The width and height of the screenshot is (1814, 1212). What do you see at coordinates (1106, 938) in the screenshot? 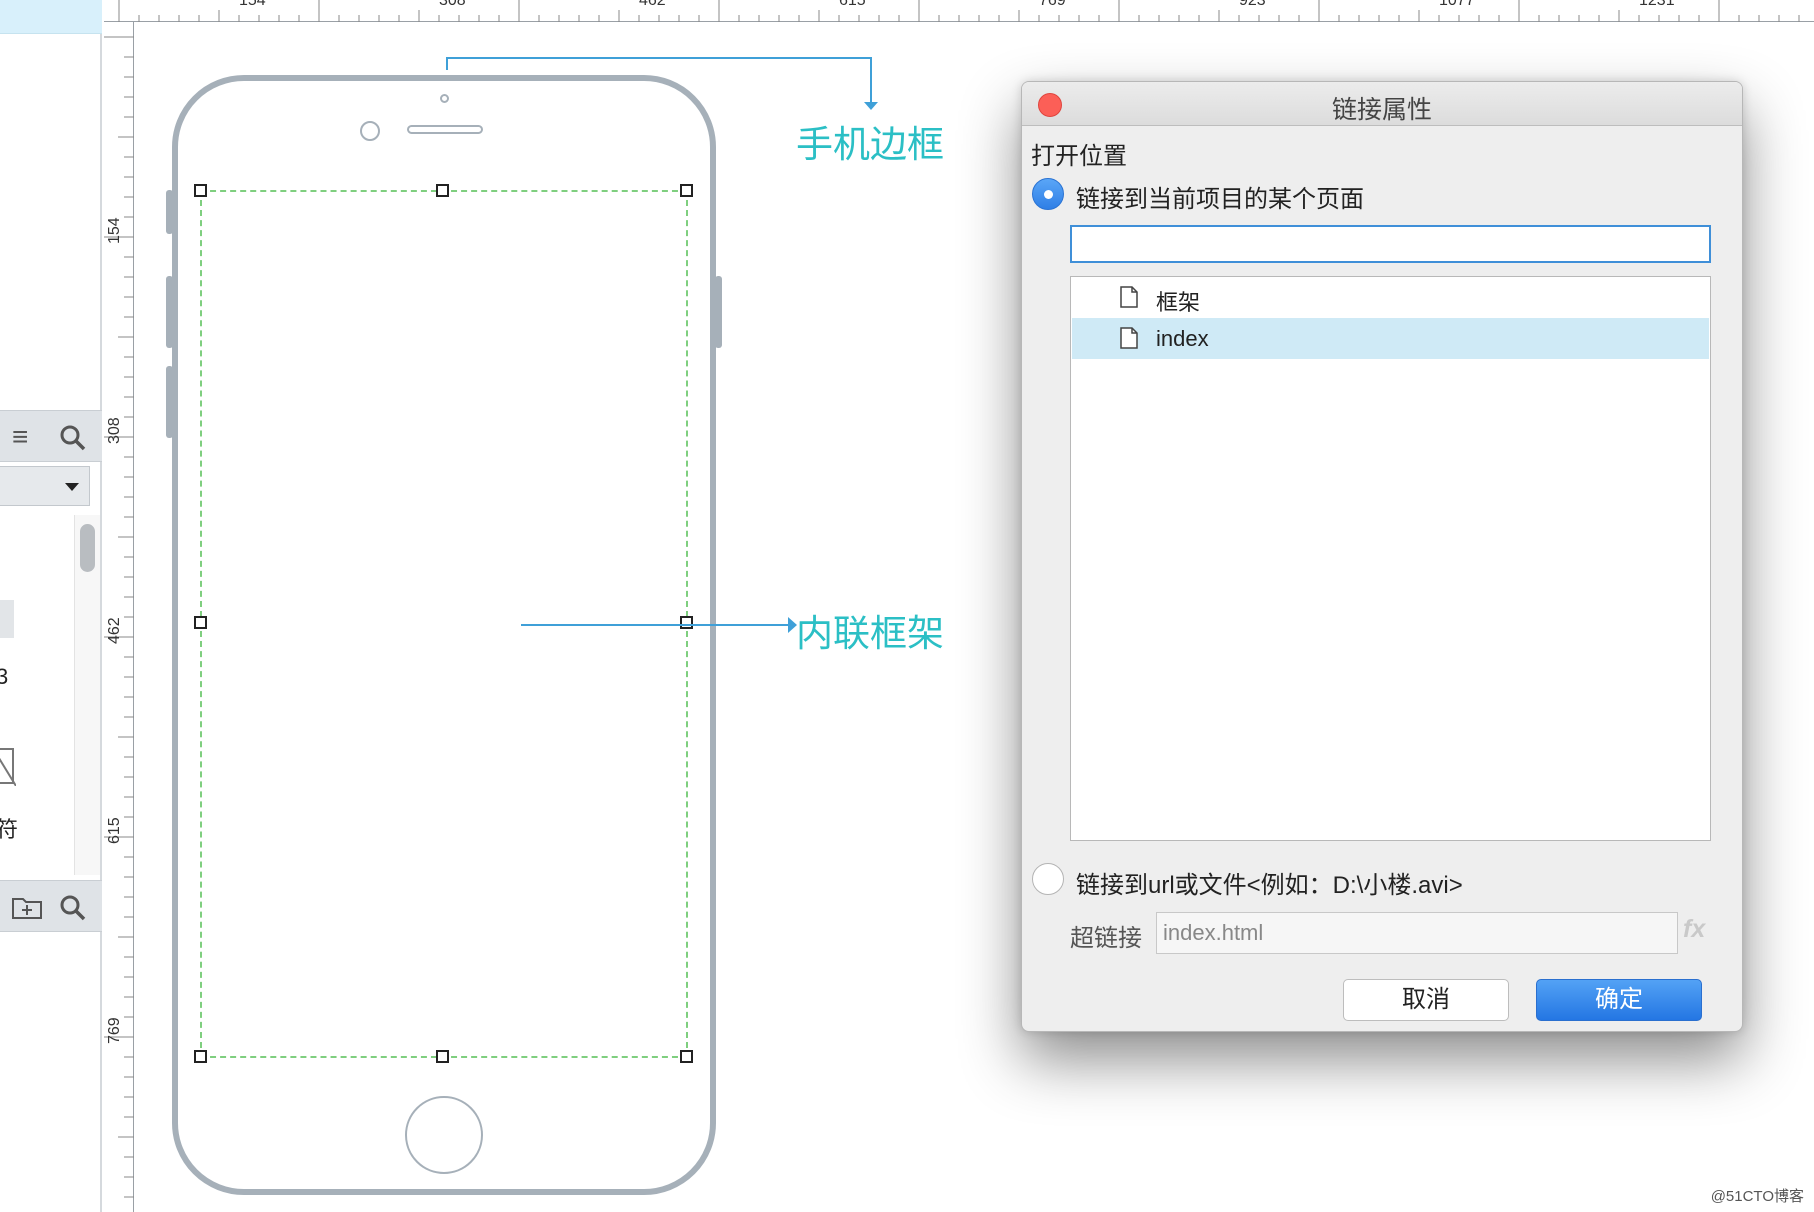
I see `hyperlink-label: 超链接` at bounding box center [1106, 938].